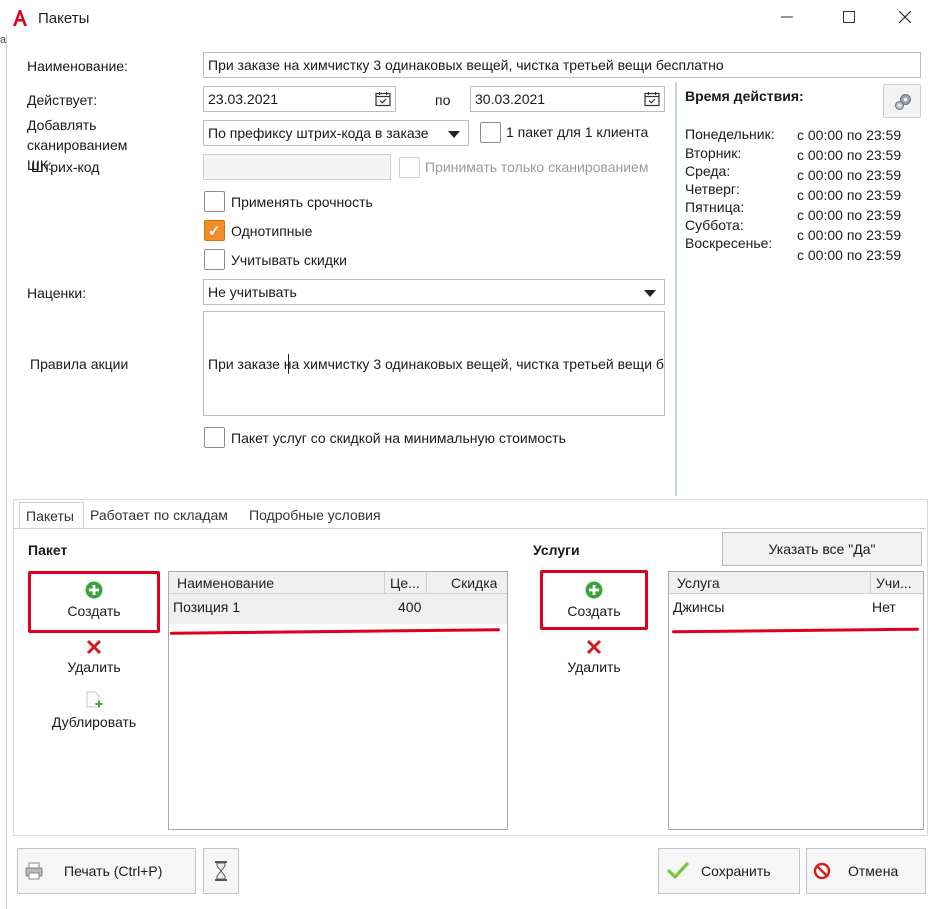  What do you see at coordinates (594, 600) in the screenshot?
I see `create-service-button: Создать` at bounding box center [594, 600].